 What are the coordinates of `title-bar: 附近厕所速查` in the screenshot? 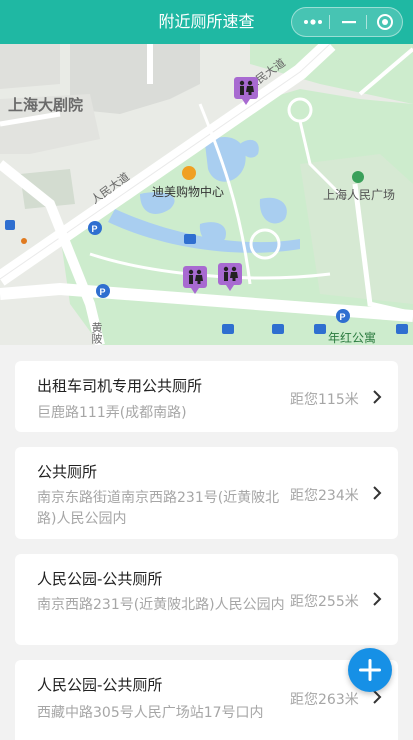 It's located at (206, 22).